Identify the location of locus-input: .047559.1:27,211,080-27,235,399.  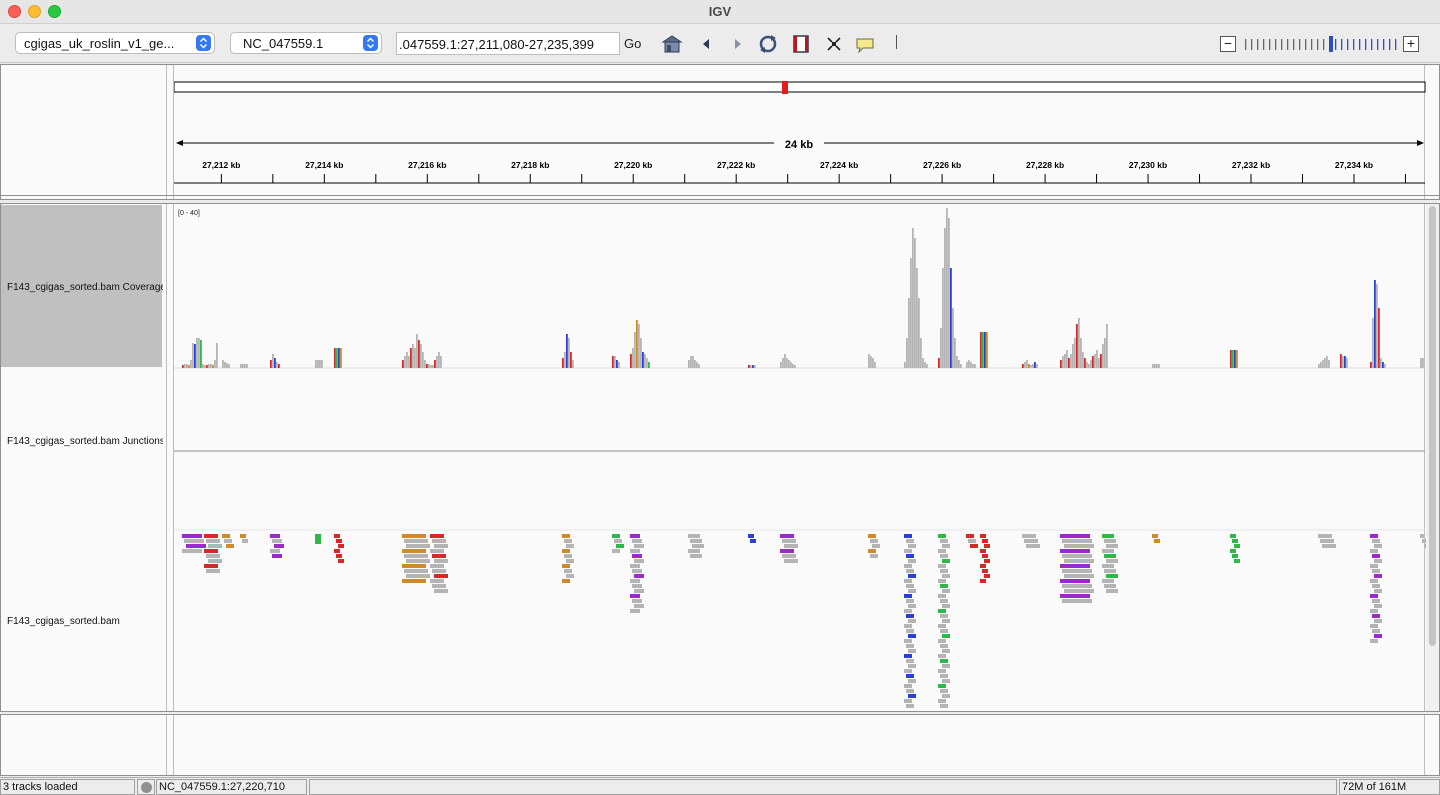
(508, 43).